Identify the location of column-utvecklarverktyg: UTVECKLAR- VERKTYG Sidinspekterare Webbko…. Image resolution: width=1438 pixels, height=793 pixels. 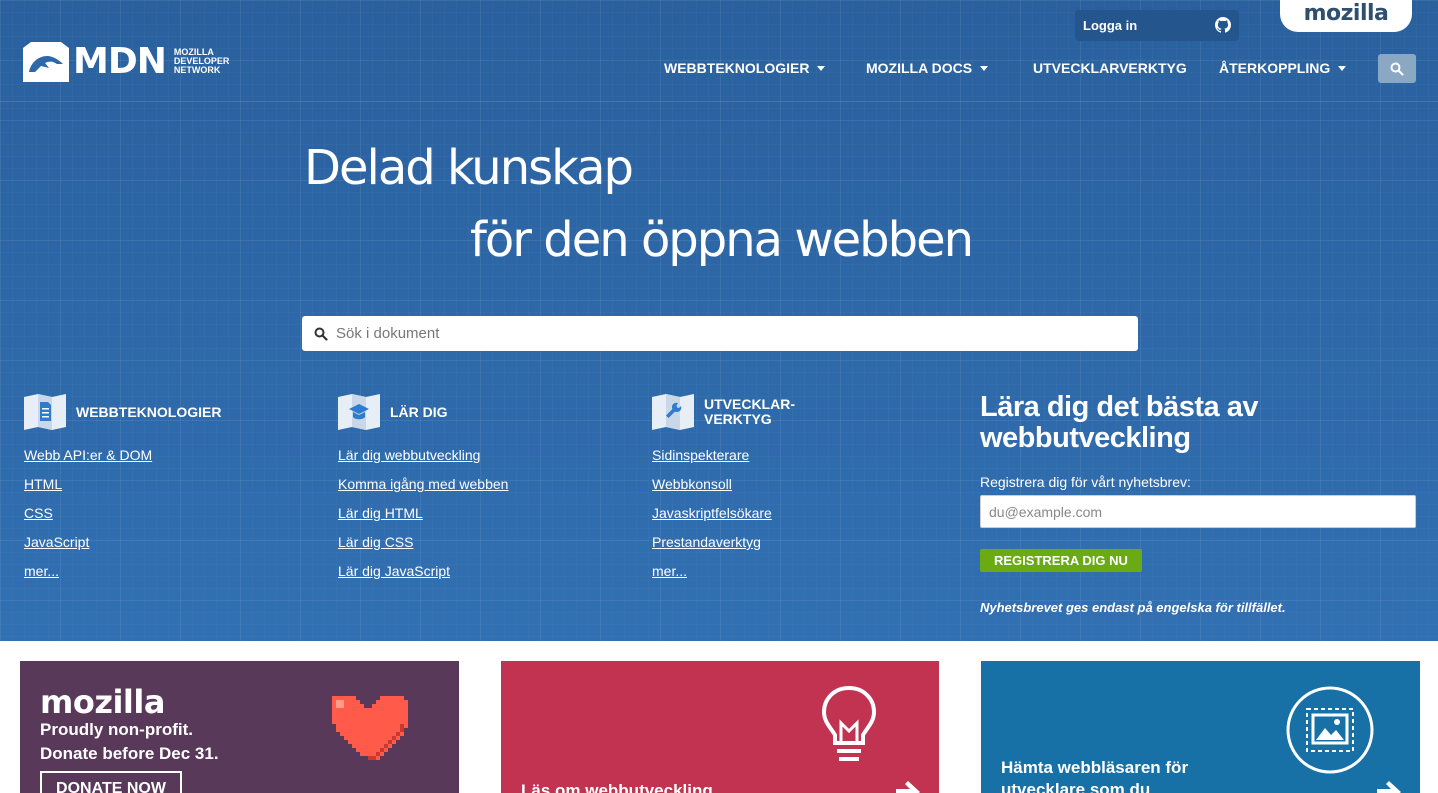
(723, 493).